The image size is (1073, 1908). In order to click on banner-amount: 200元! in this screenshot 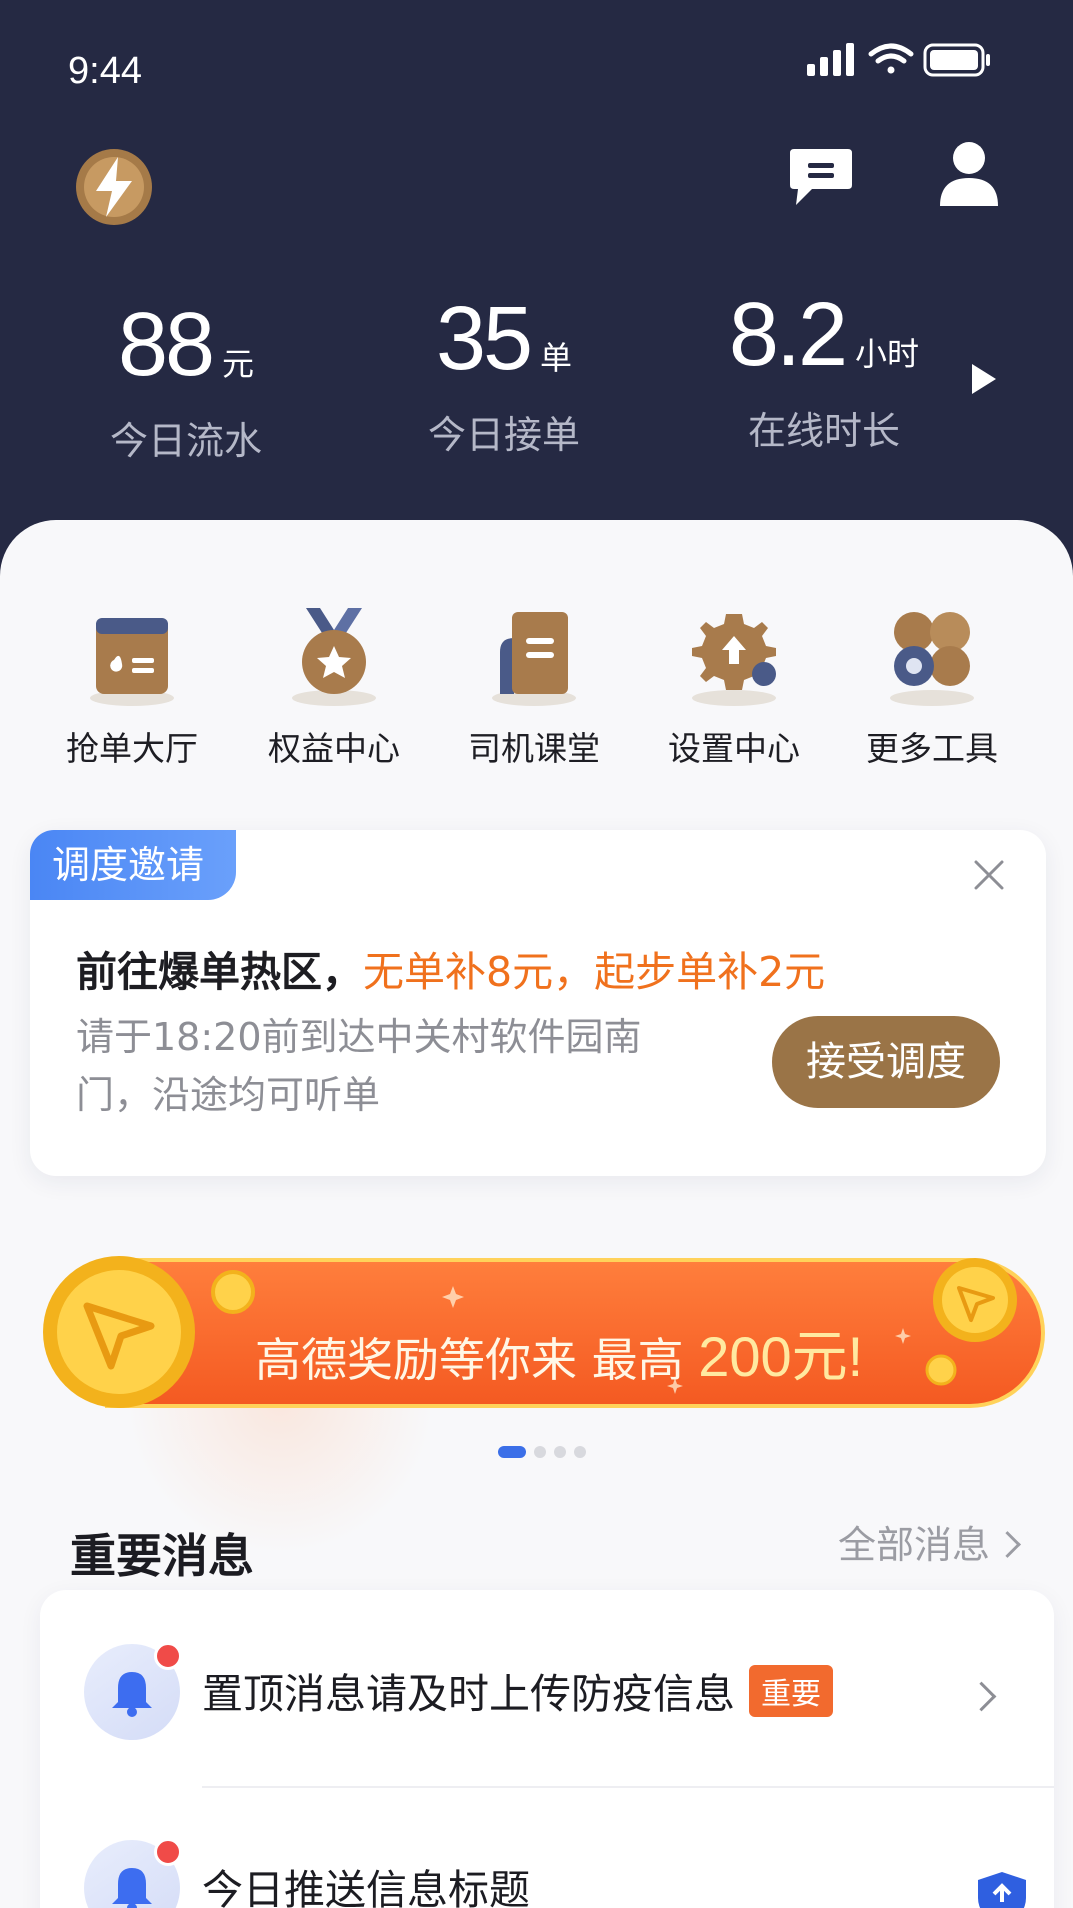, I will do `click(781, 1356)`.